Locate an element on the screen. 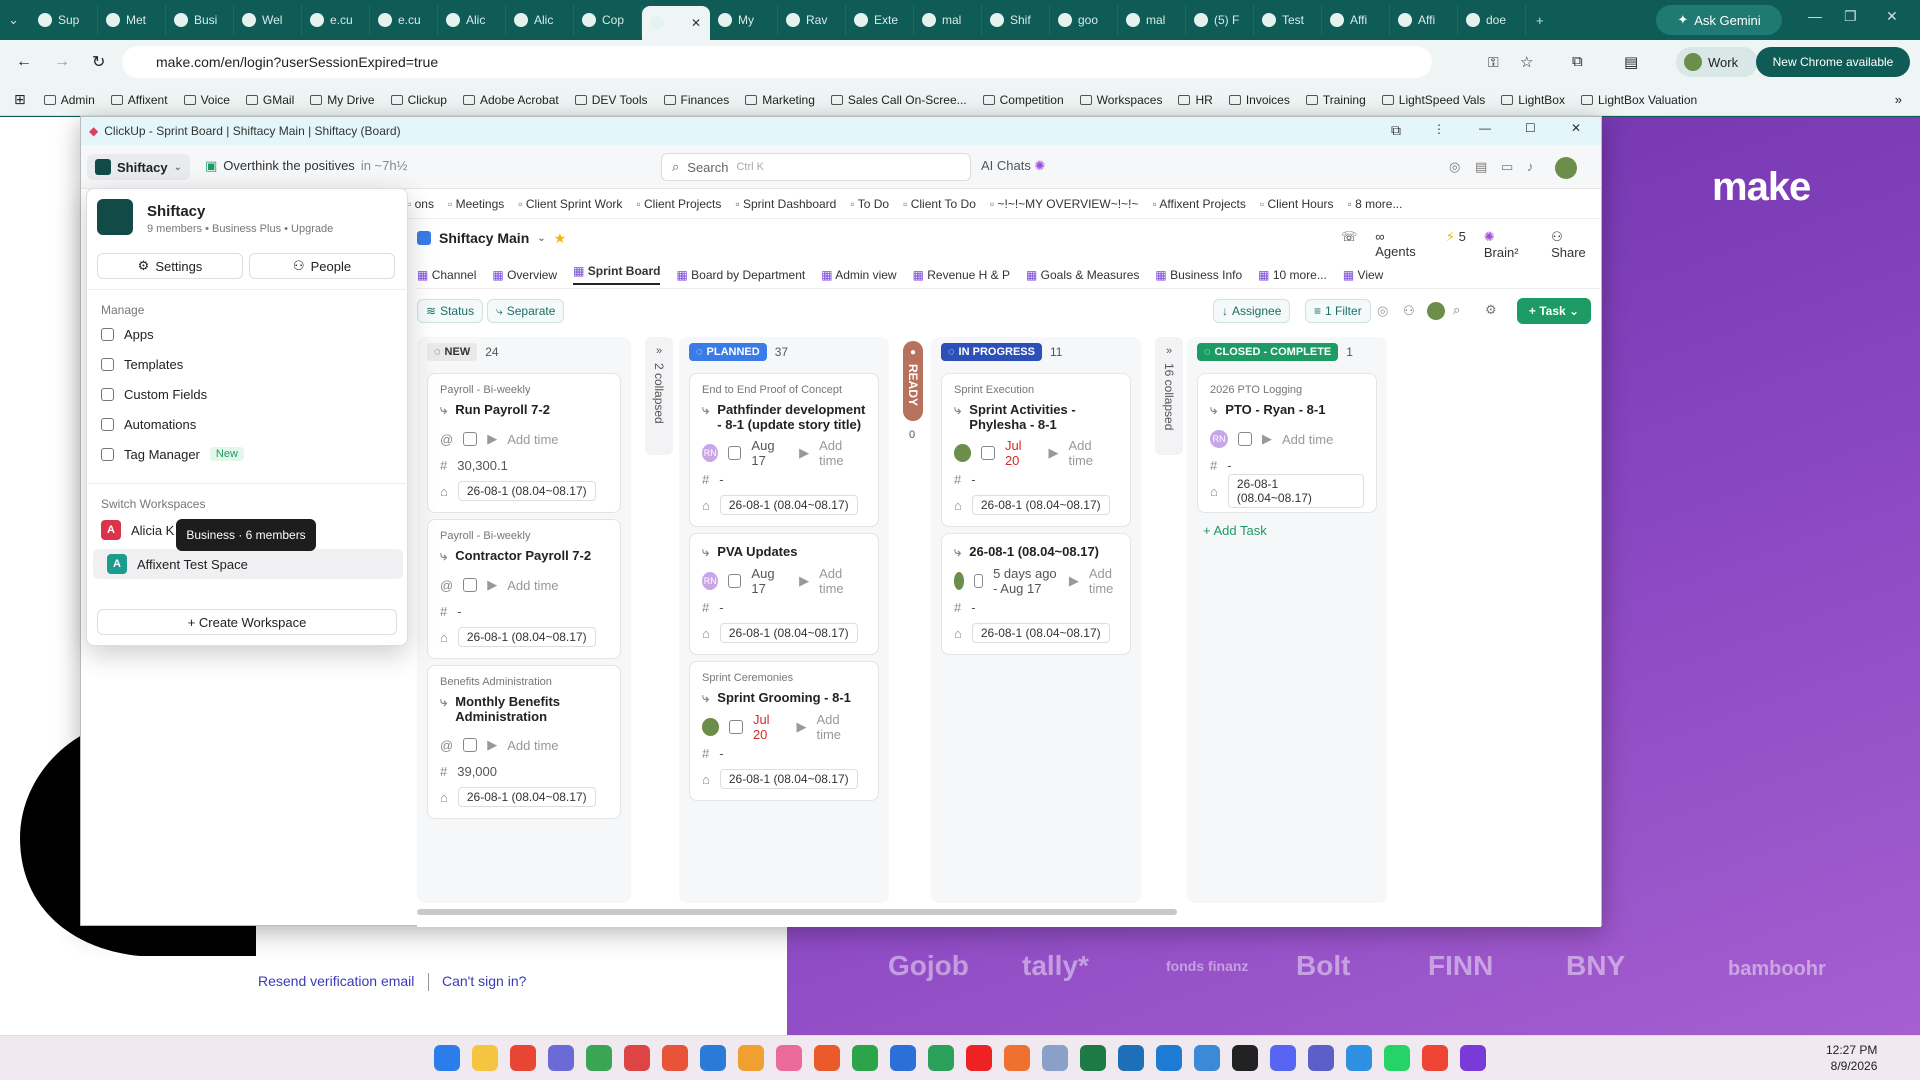  nav-item: ▫ To Do is located at coordinates (869, 204).